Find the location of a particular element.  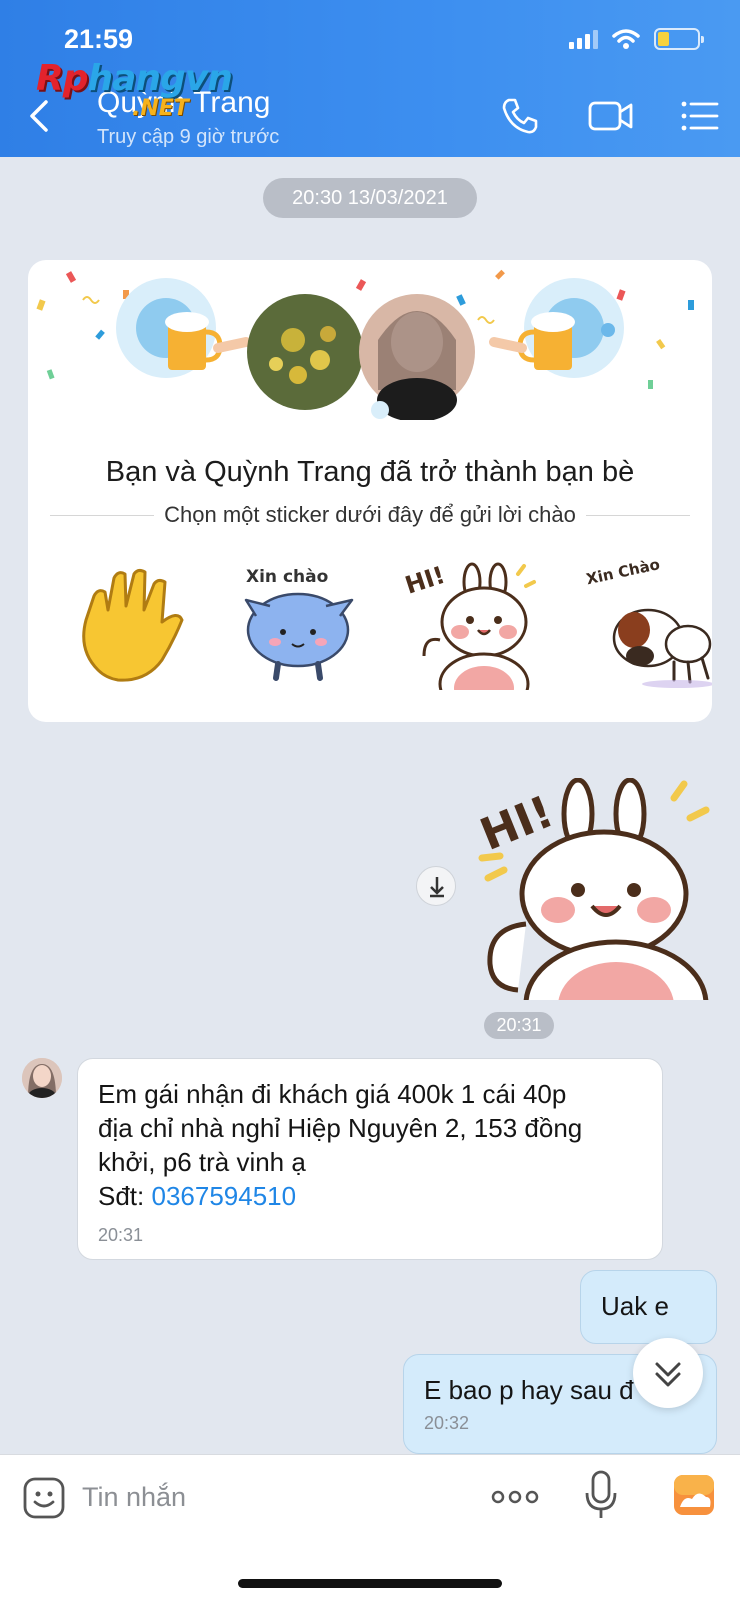

emoji-sticker-icon is located at coordinates (44, 1498).